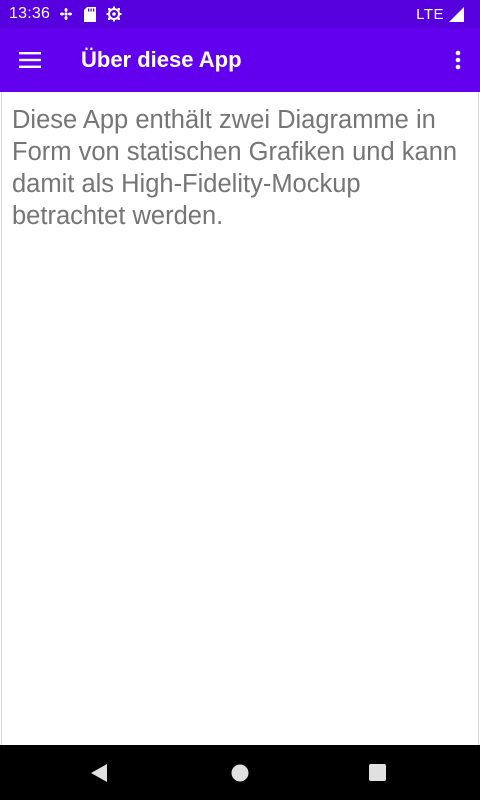  Describe the element at coordinates (30, 13) in the screenshot. I see `status-time: 13:36` at that location.